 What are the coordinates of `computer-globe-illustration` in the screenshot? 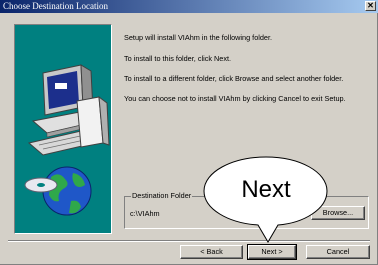 It's located at (67, 140).